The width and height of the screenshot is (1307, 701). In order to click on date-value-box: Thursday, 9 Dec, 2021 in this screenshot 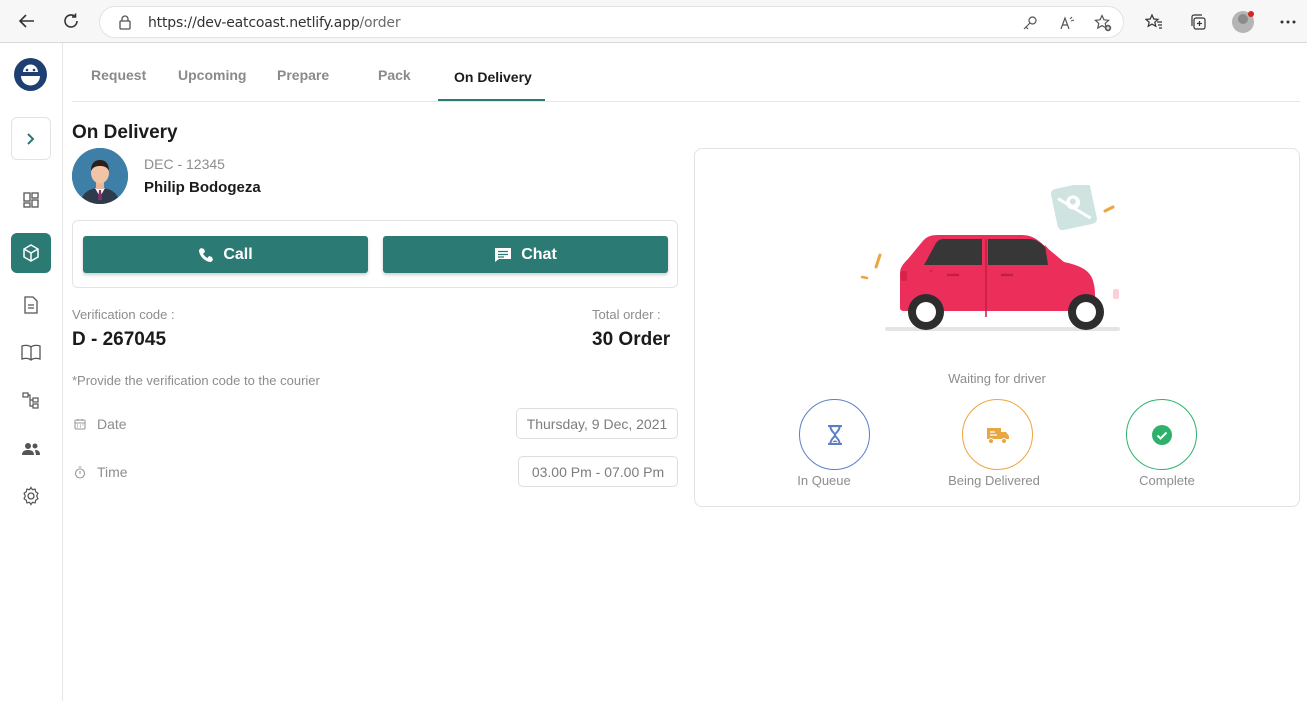, I will do `click(597, 423)`.